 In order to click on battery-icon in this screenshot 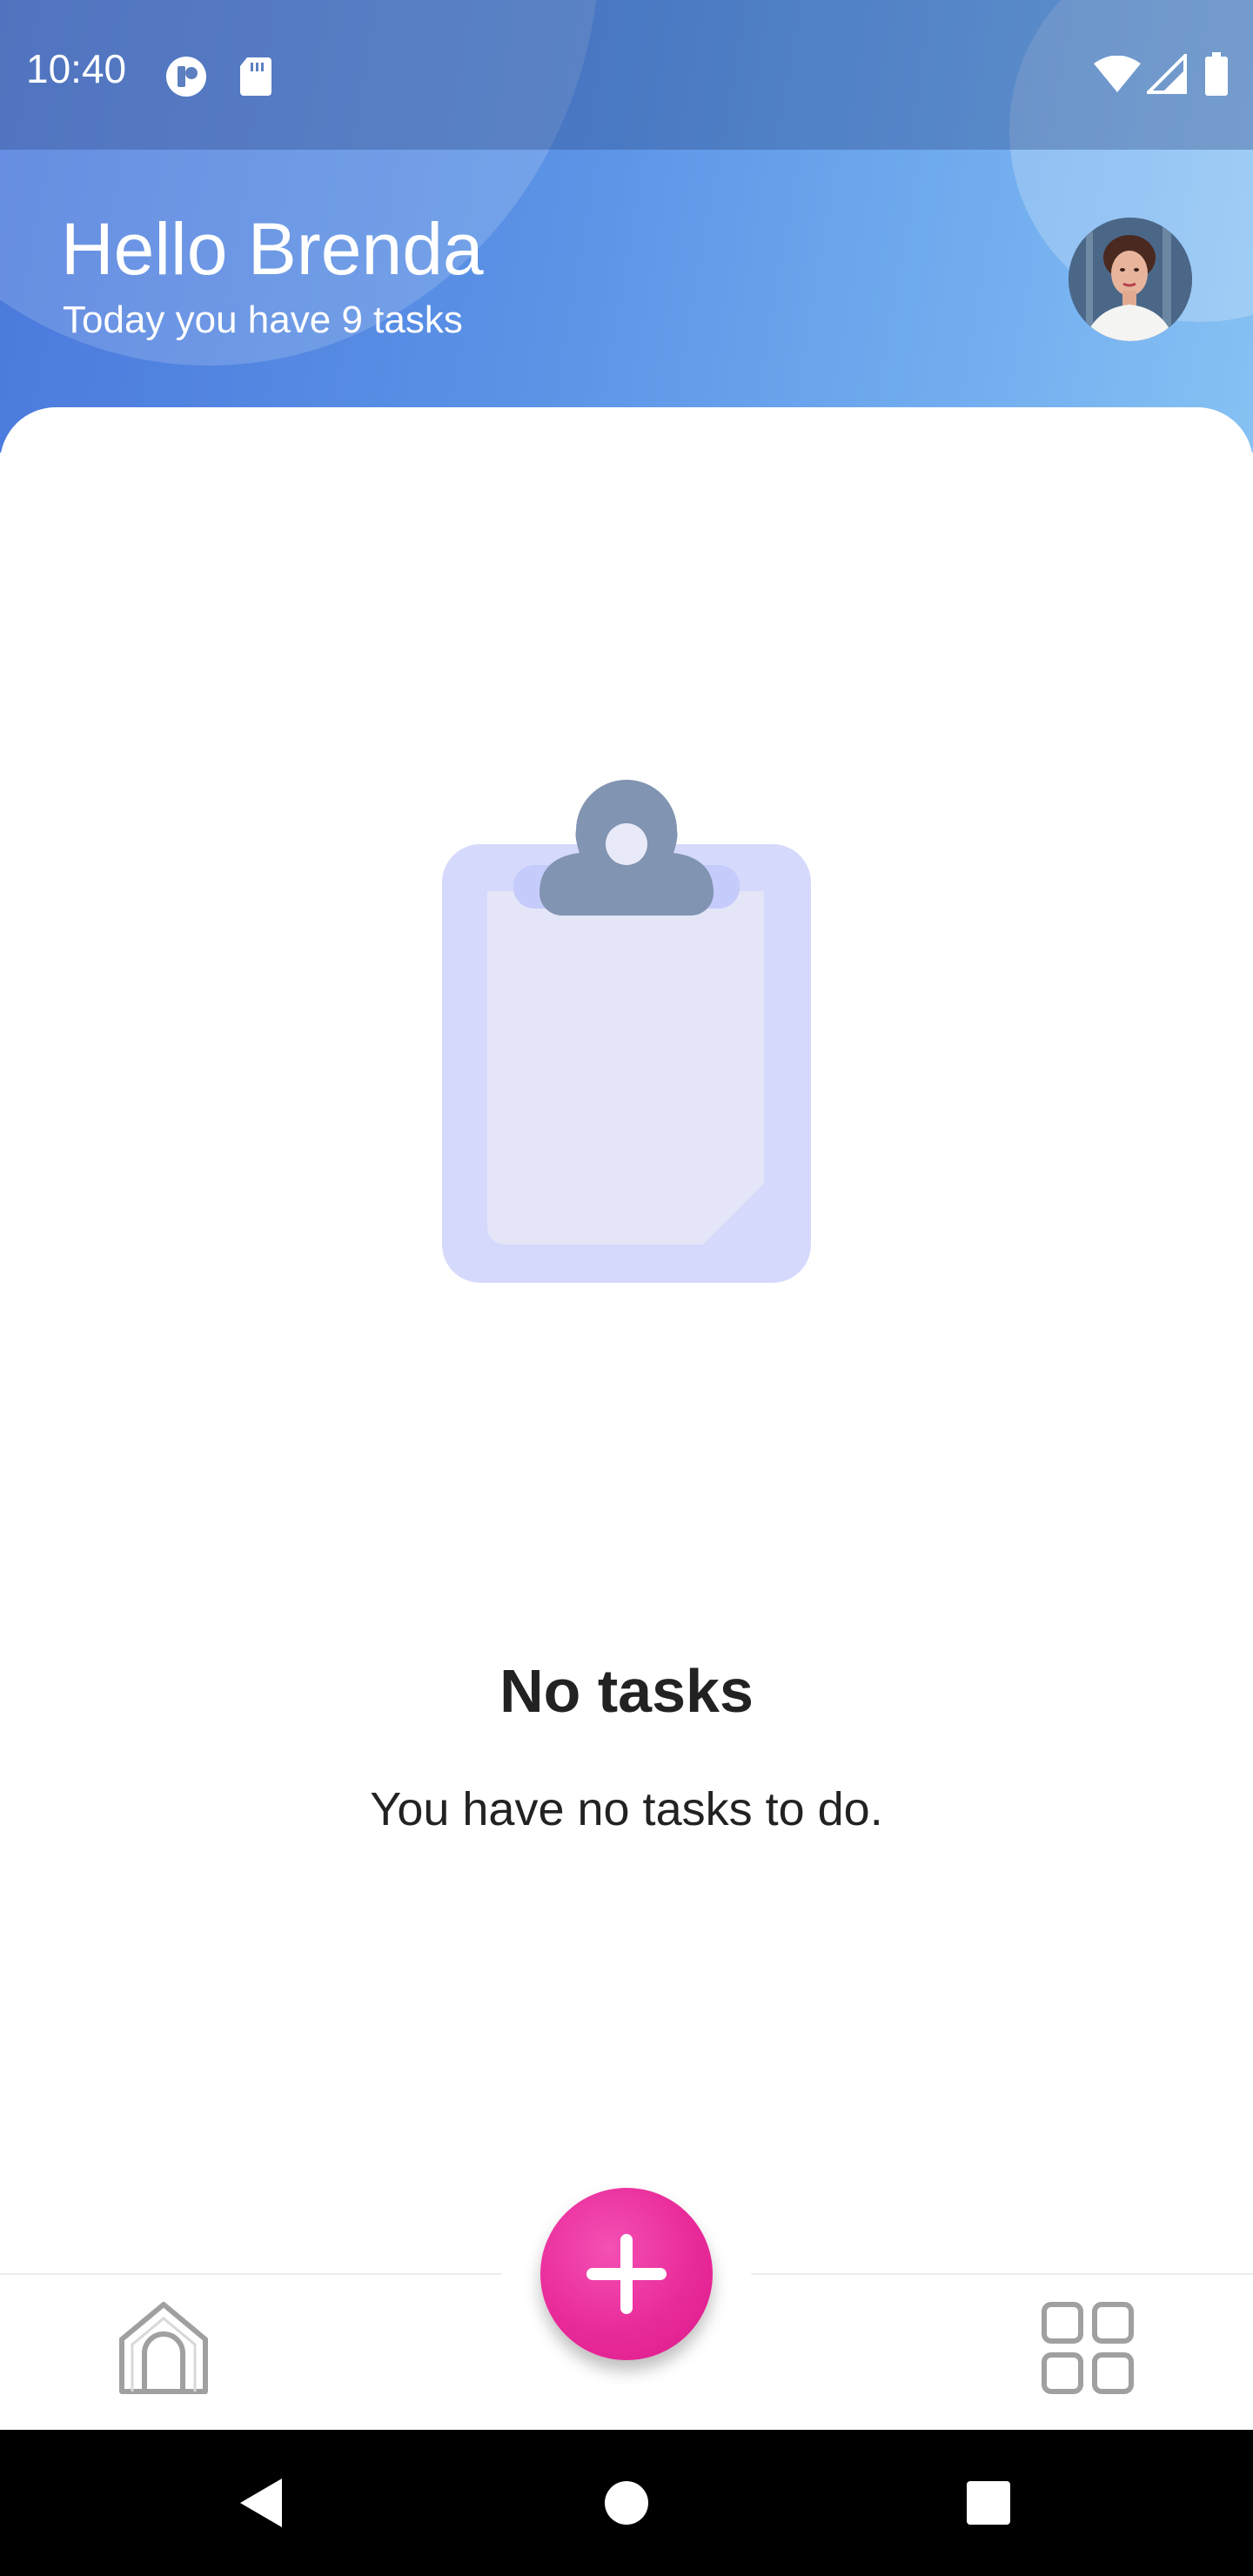, I will do `click(1216, 74)`.